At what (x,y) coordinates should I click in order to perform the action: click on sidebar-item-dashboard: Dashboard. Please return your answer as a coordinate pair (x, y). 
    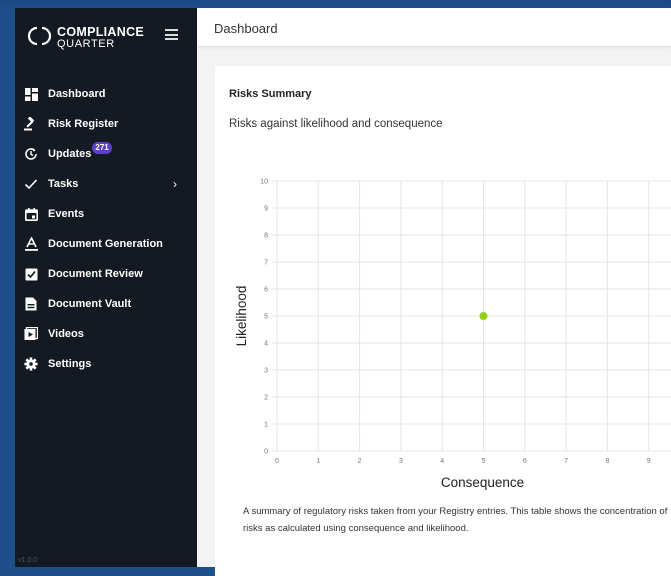
    Looking at the image, I should click on (106, 94).